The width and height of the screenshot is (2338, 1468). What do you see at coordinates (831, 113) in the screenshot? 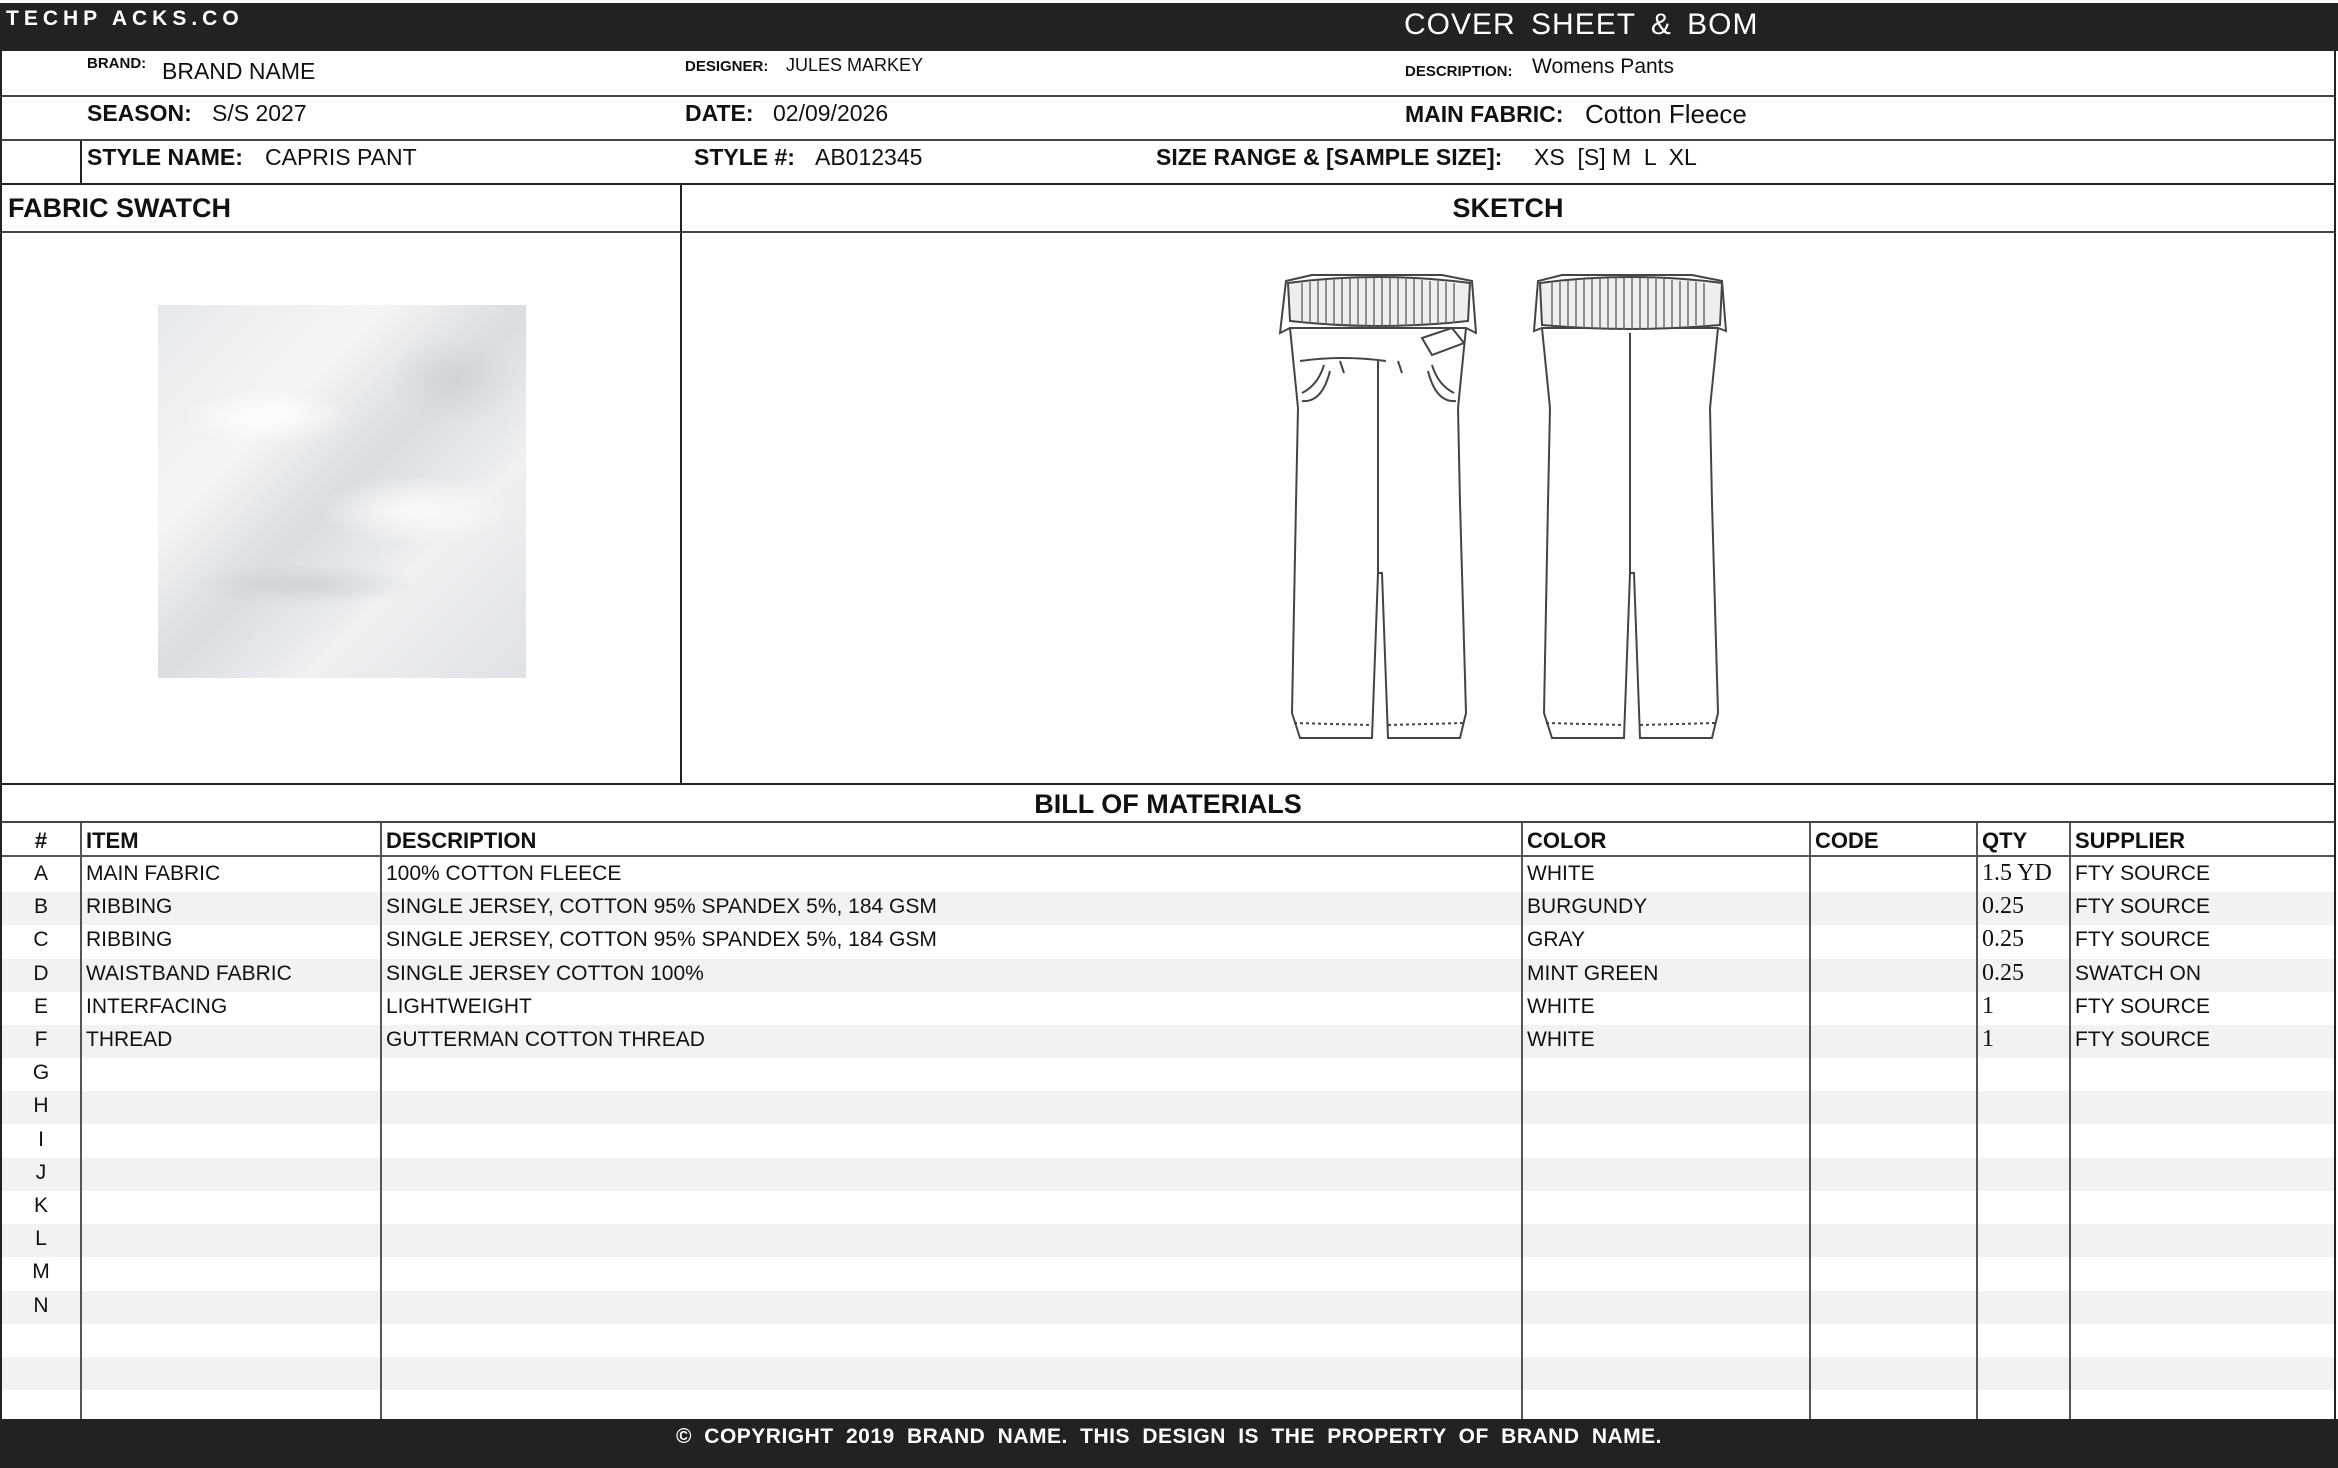
I see `date-value: 02/09/2026` at bounding box center [831, 113].